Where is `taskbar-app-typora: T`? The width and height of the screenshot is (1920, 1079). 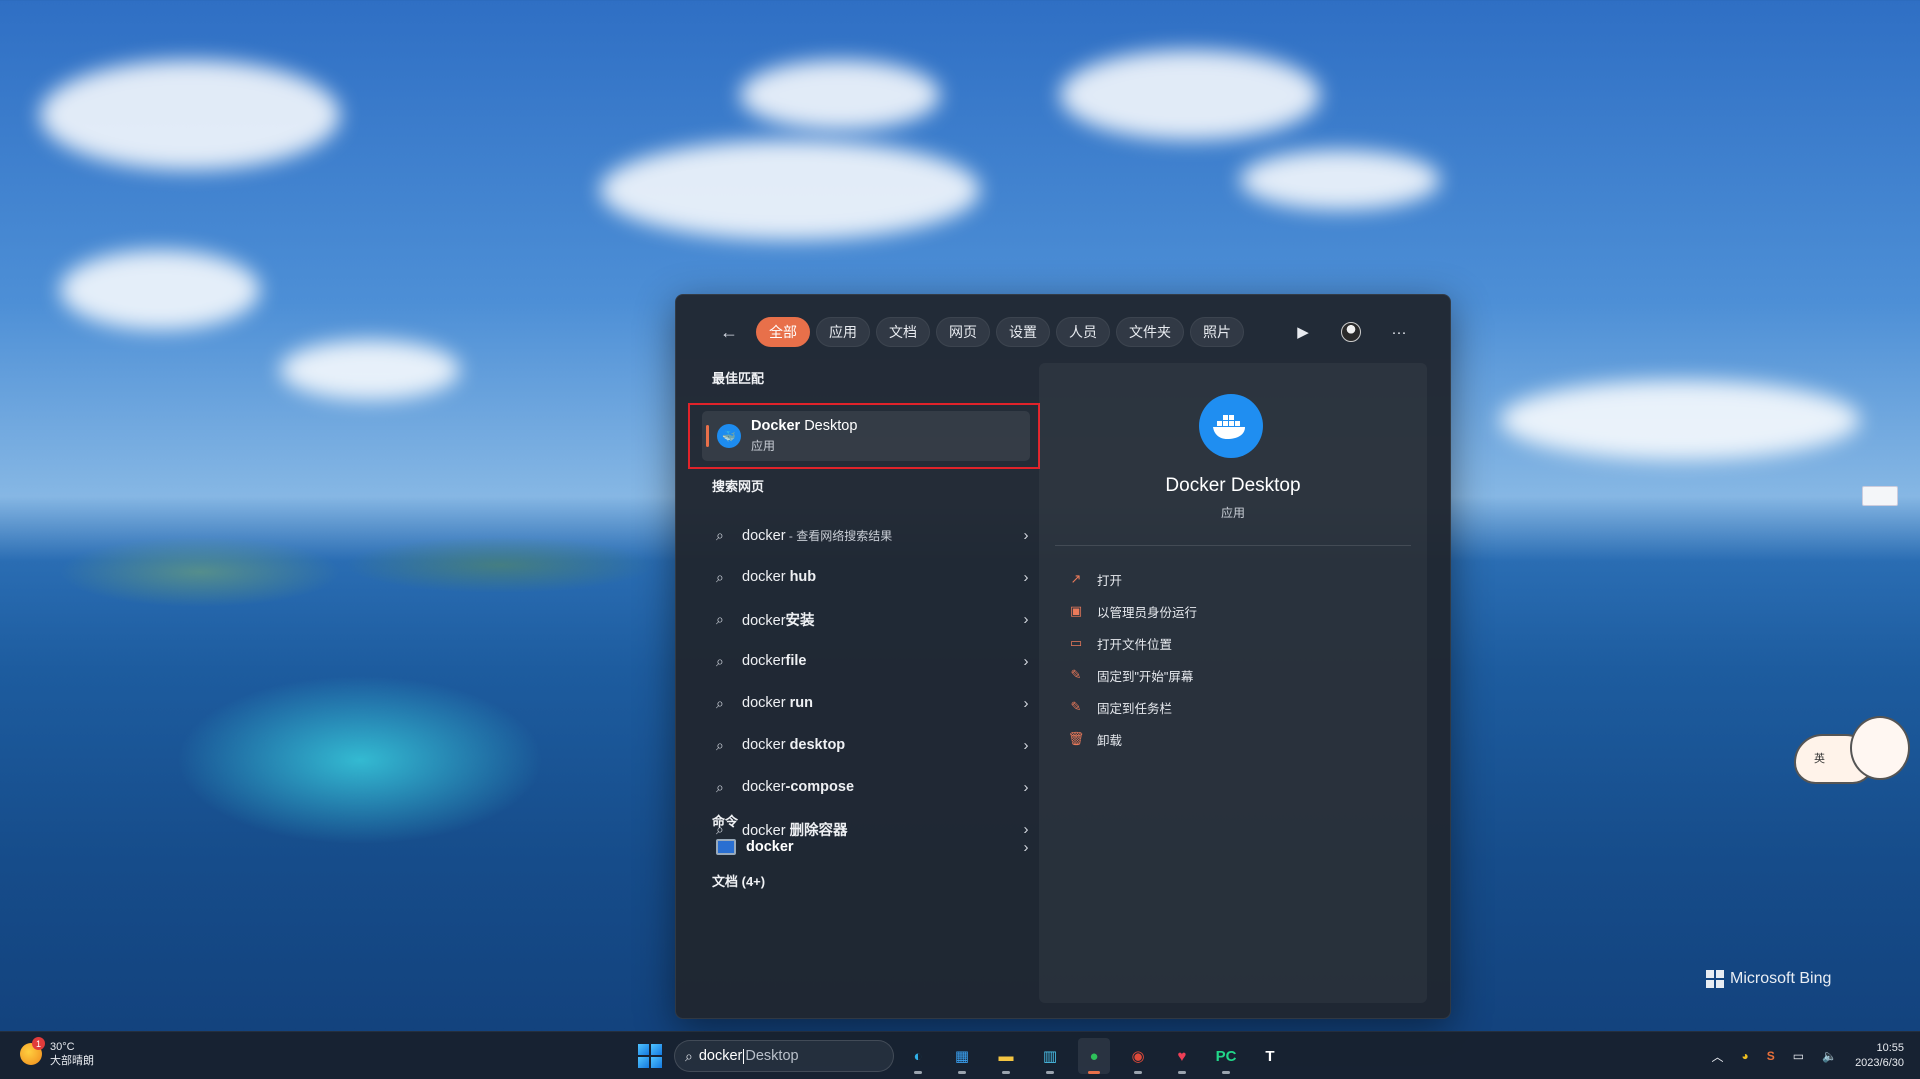 taskbar-app-typora: T is located at coordinates (1270, 1056).